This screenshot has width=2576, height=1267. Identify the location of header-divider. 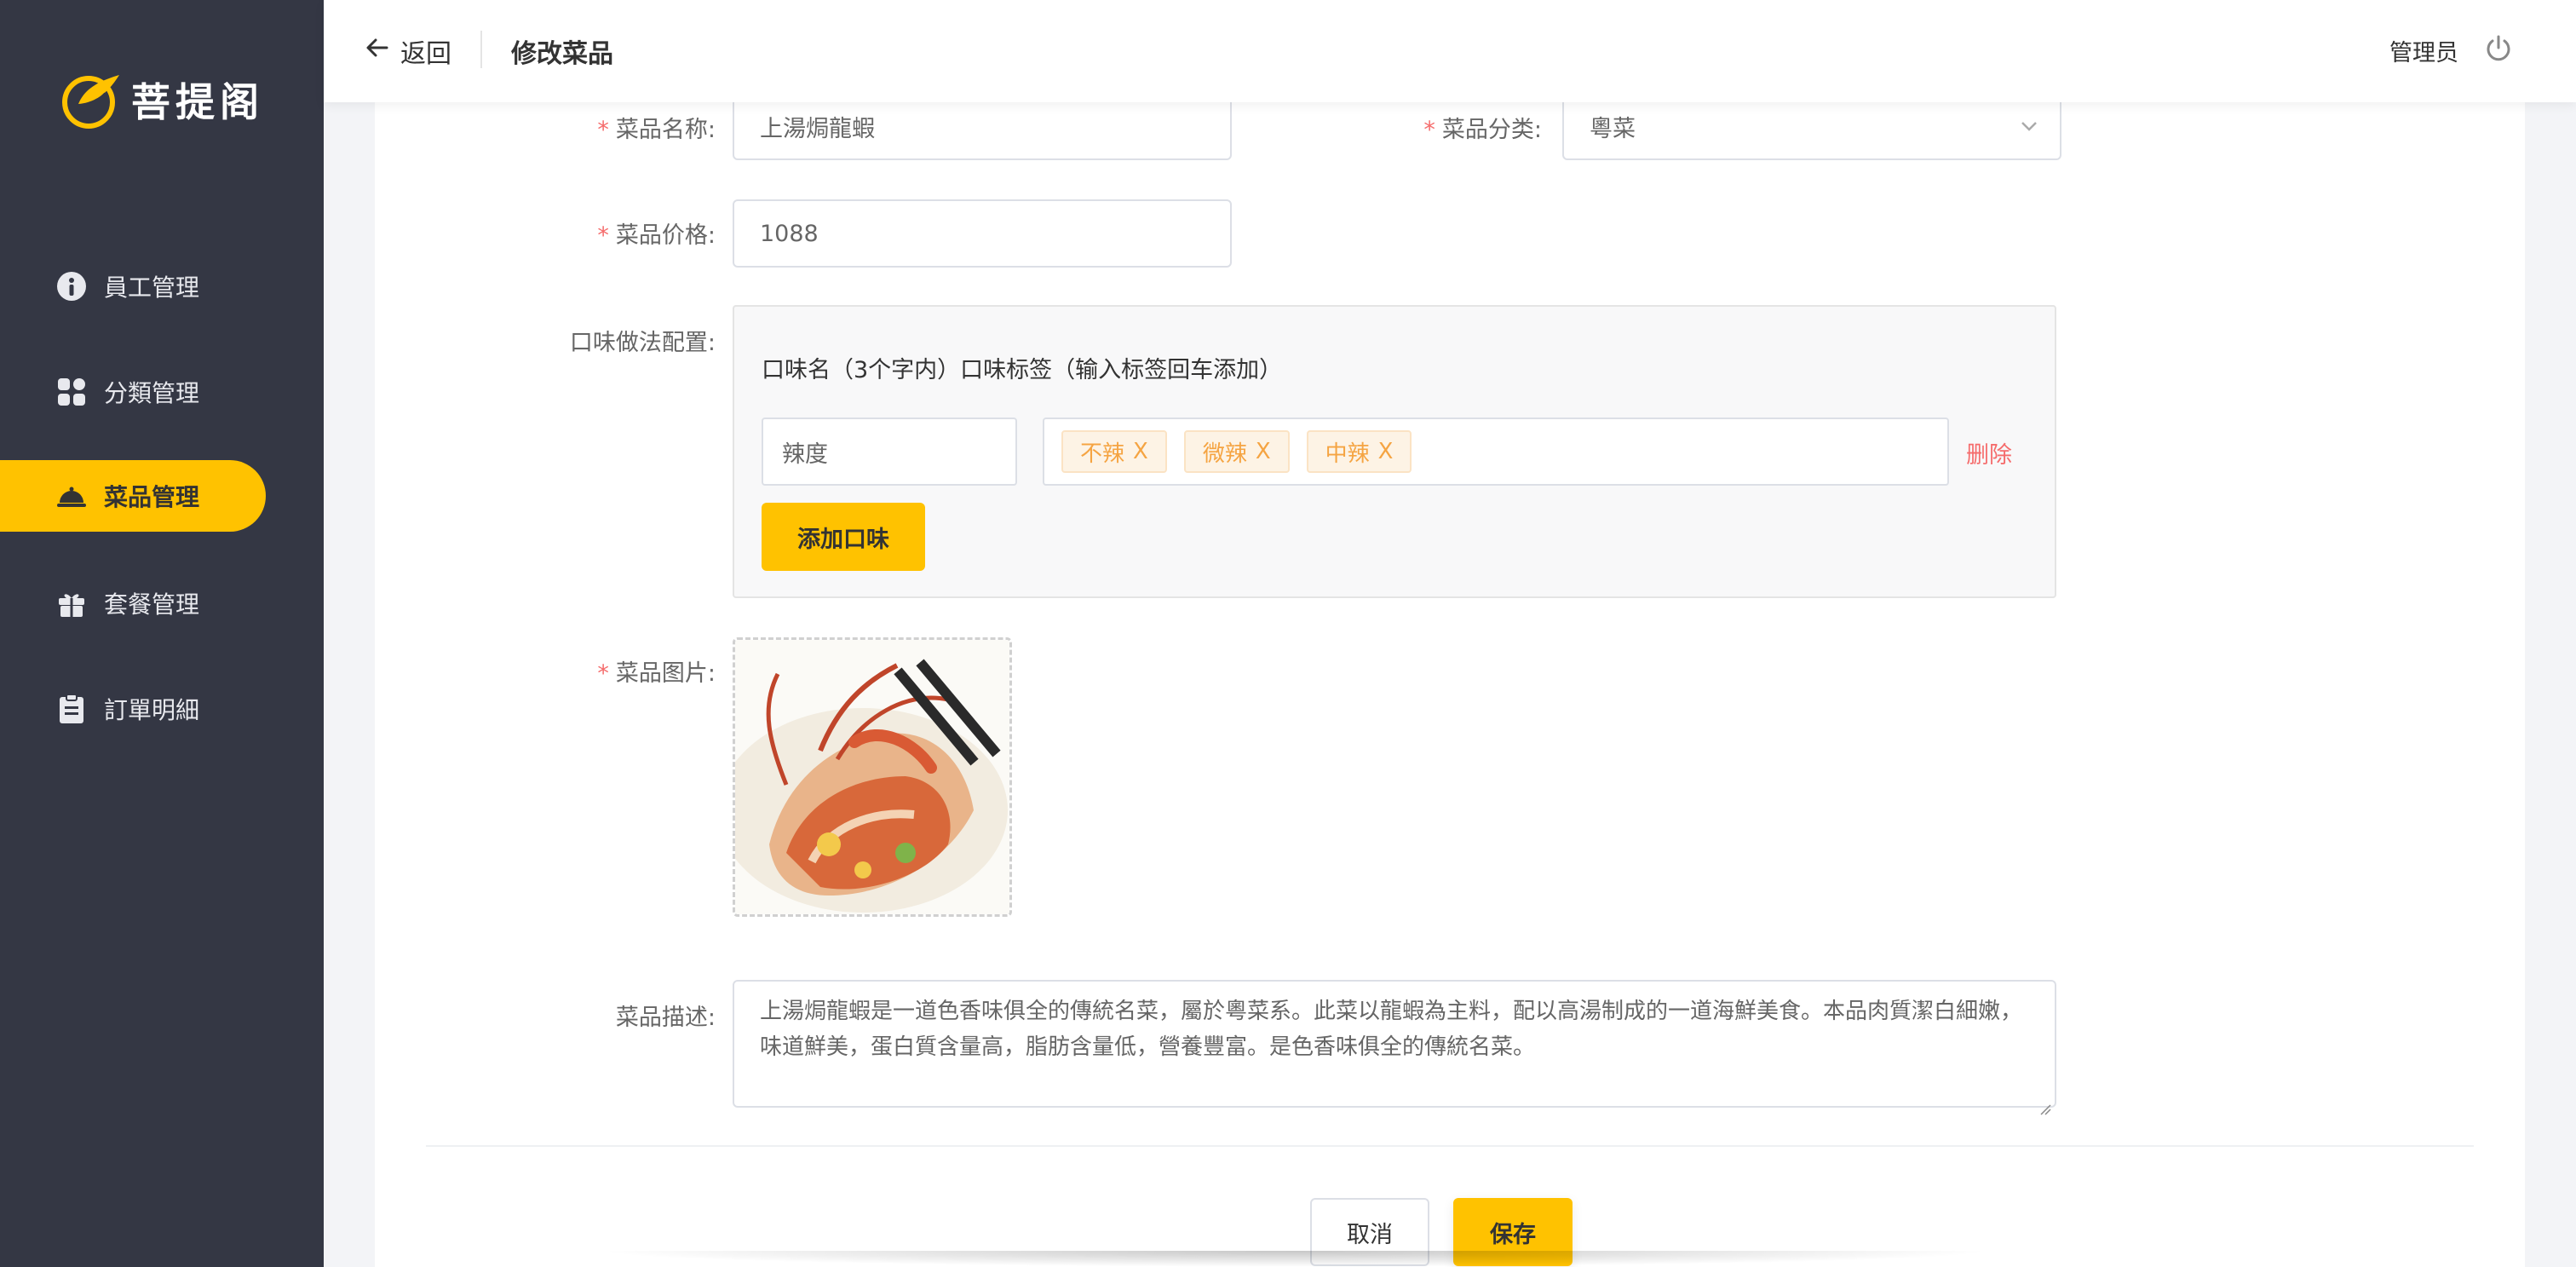
(481, 49).